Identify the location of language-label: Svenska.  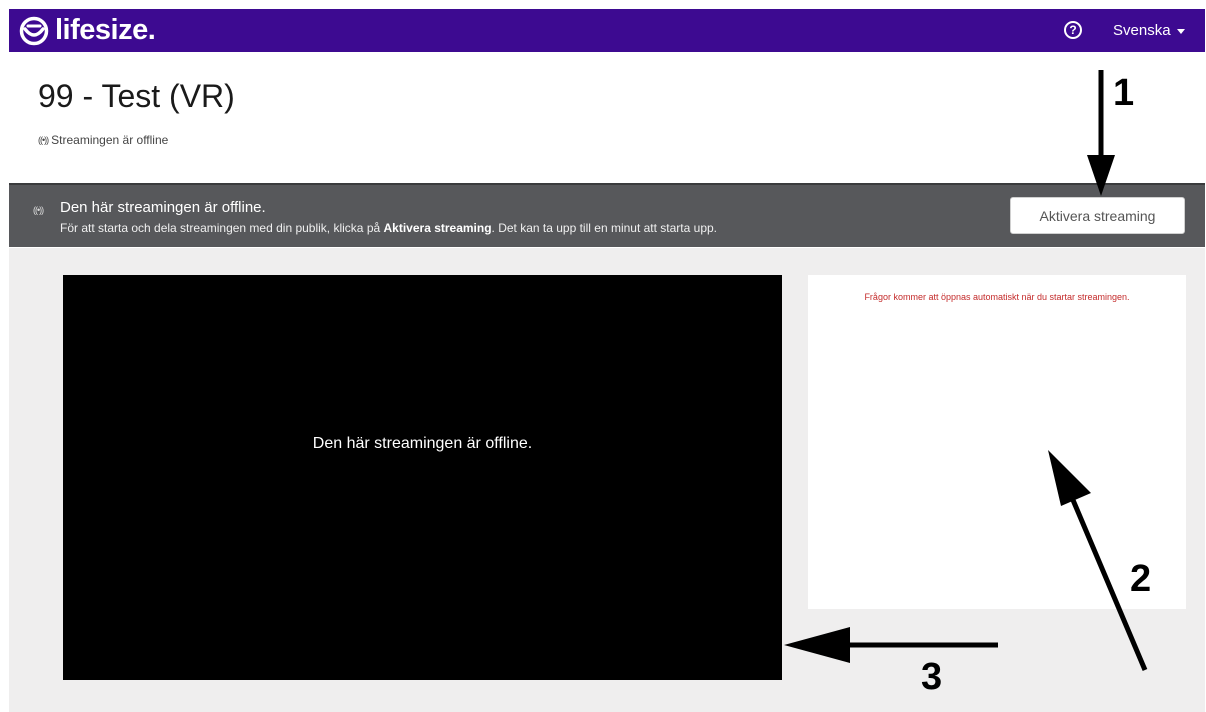
(1142, 30).